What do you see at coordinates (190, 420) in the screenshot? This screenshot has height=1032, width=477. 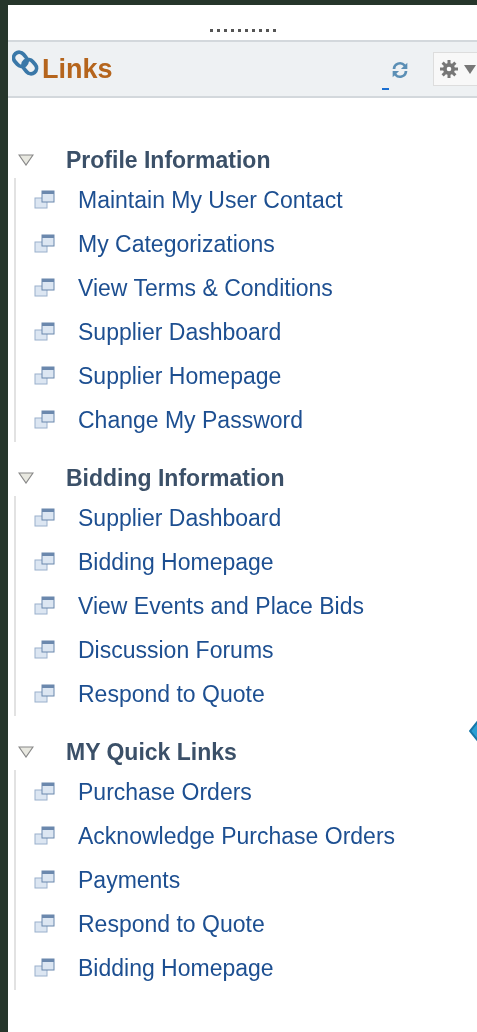 I see `link: Change My Password` at bounding box center [190, 420].